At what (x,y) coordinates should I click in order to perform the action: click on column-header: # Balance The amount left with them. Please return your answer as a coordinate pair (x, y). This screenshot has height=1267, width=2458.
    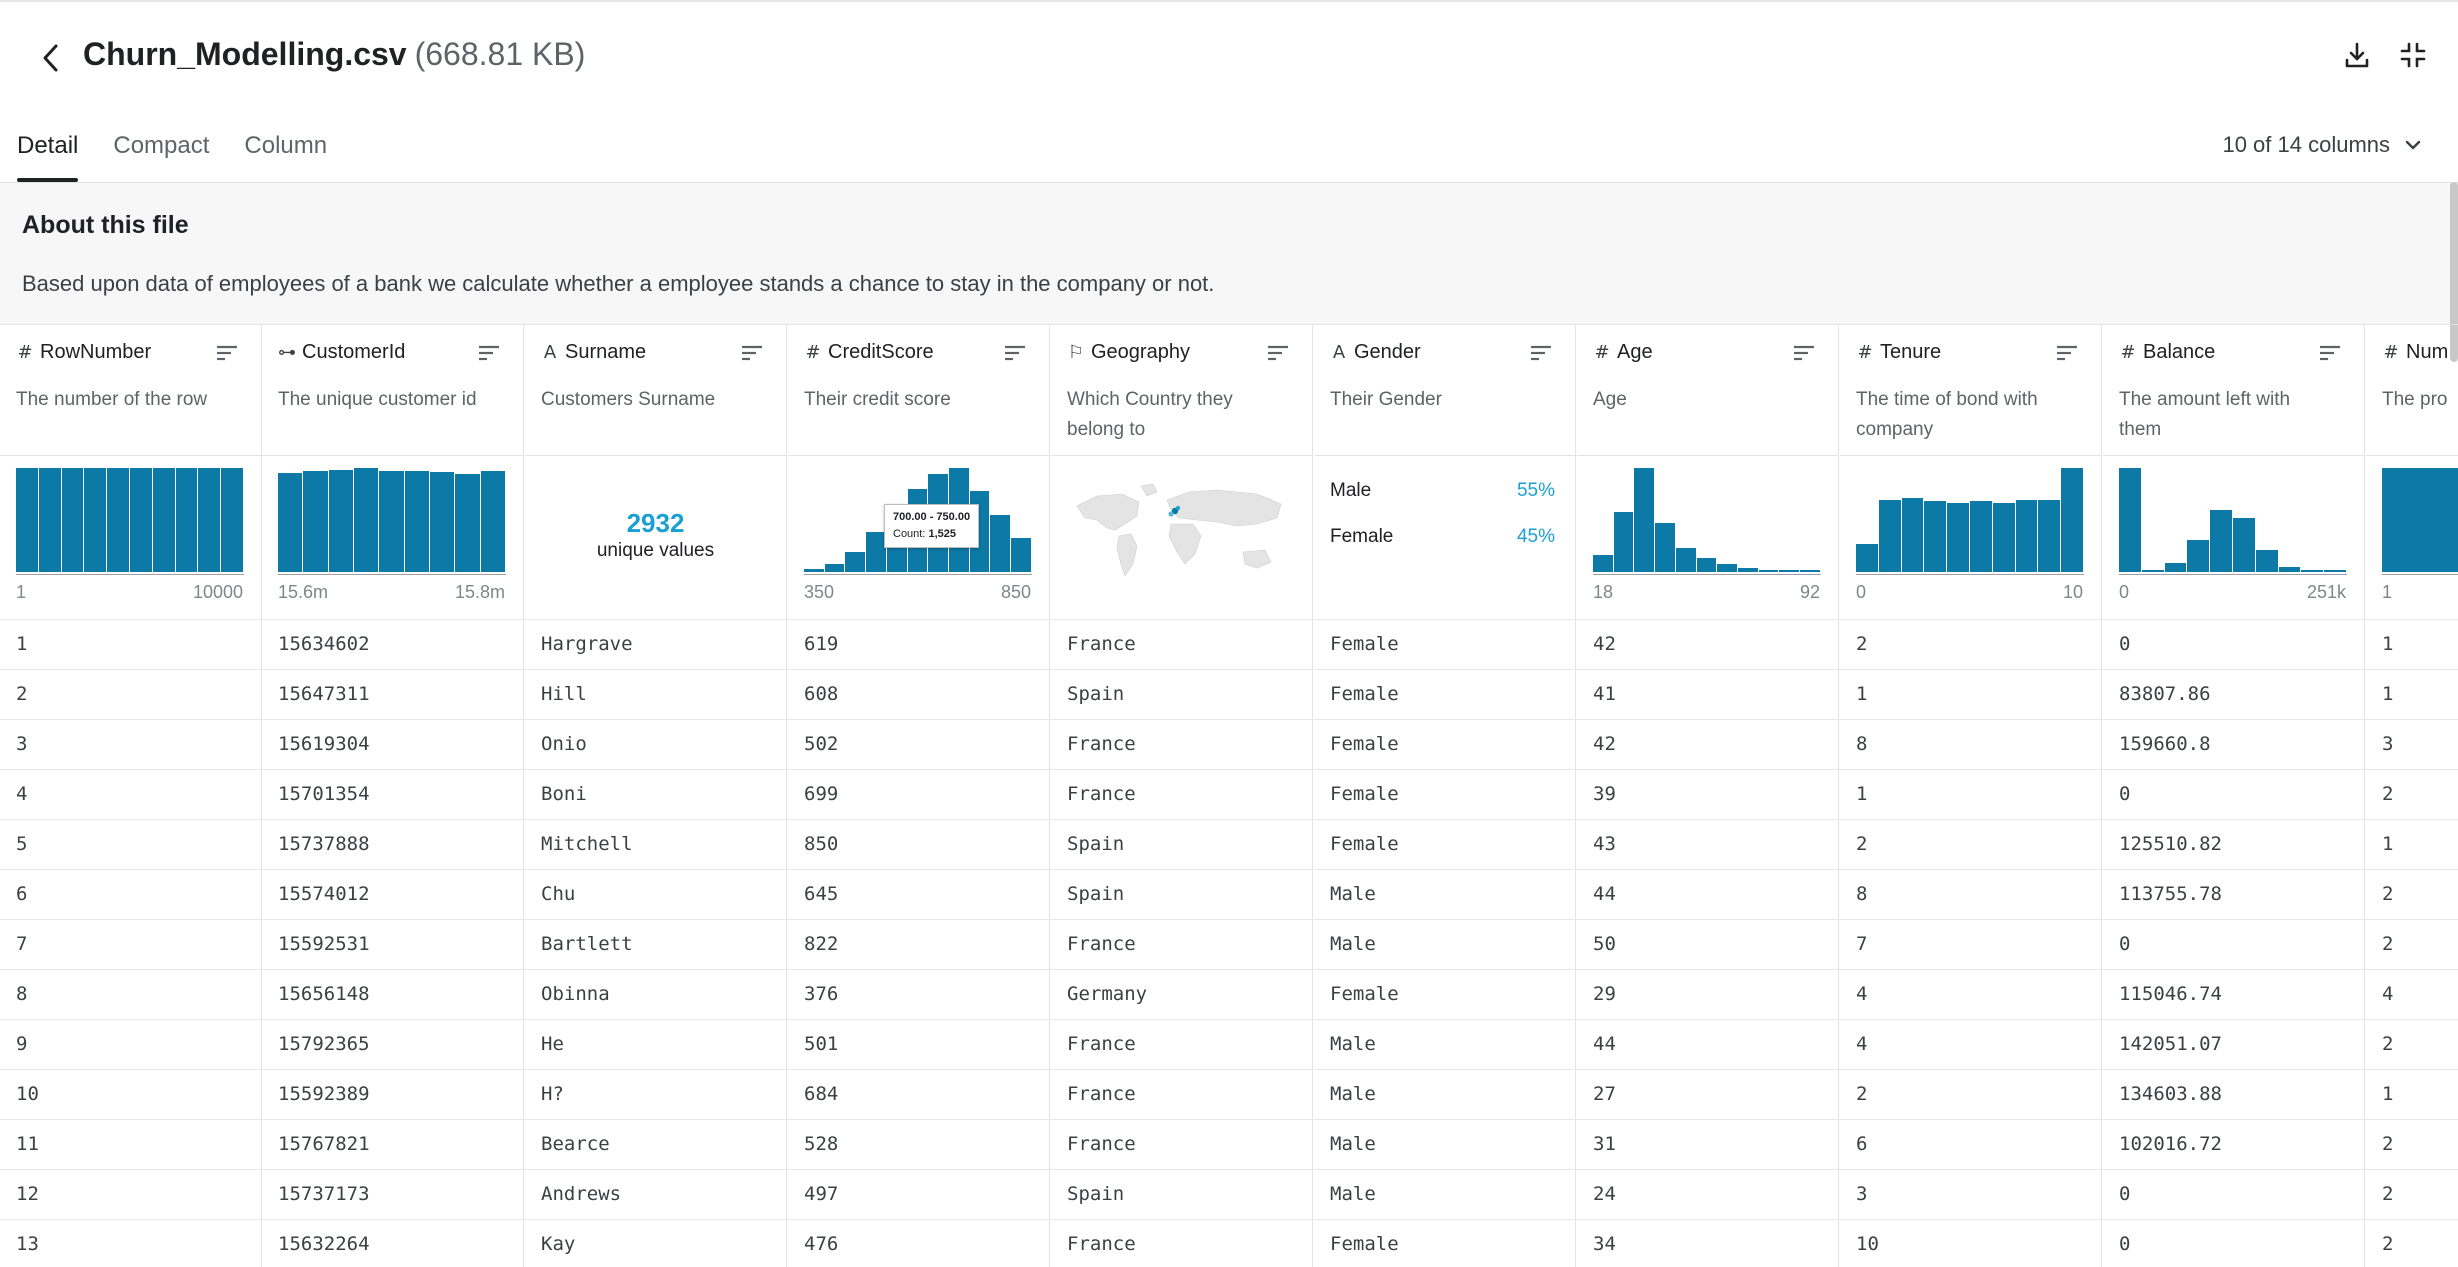
    Looking at the image, I should click on (2233, 390).